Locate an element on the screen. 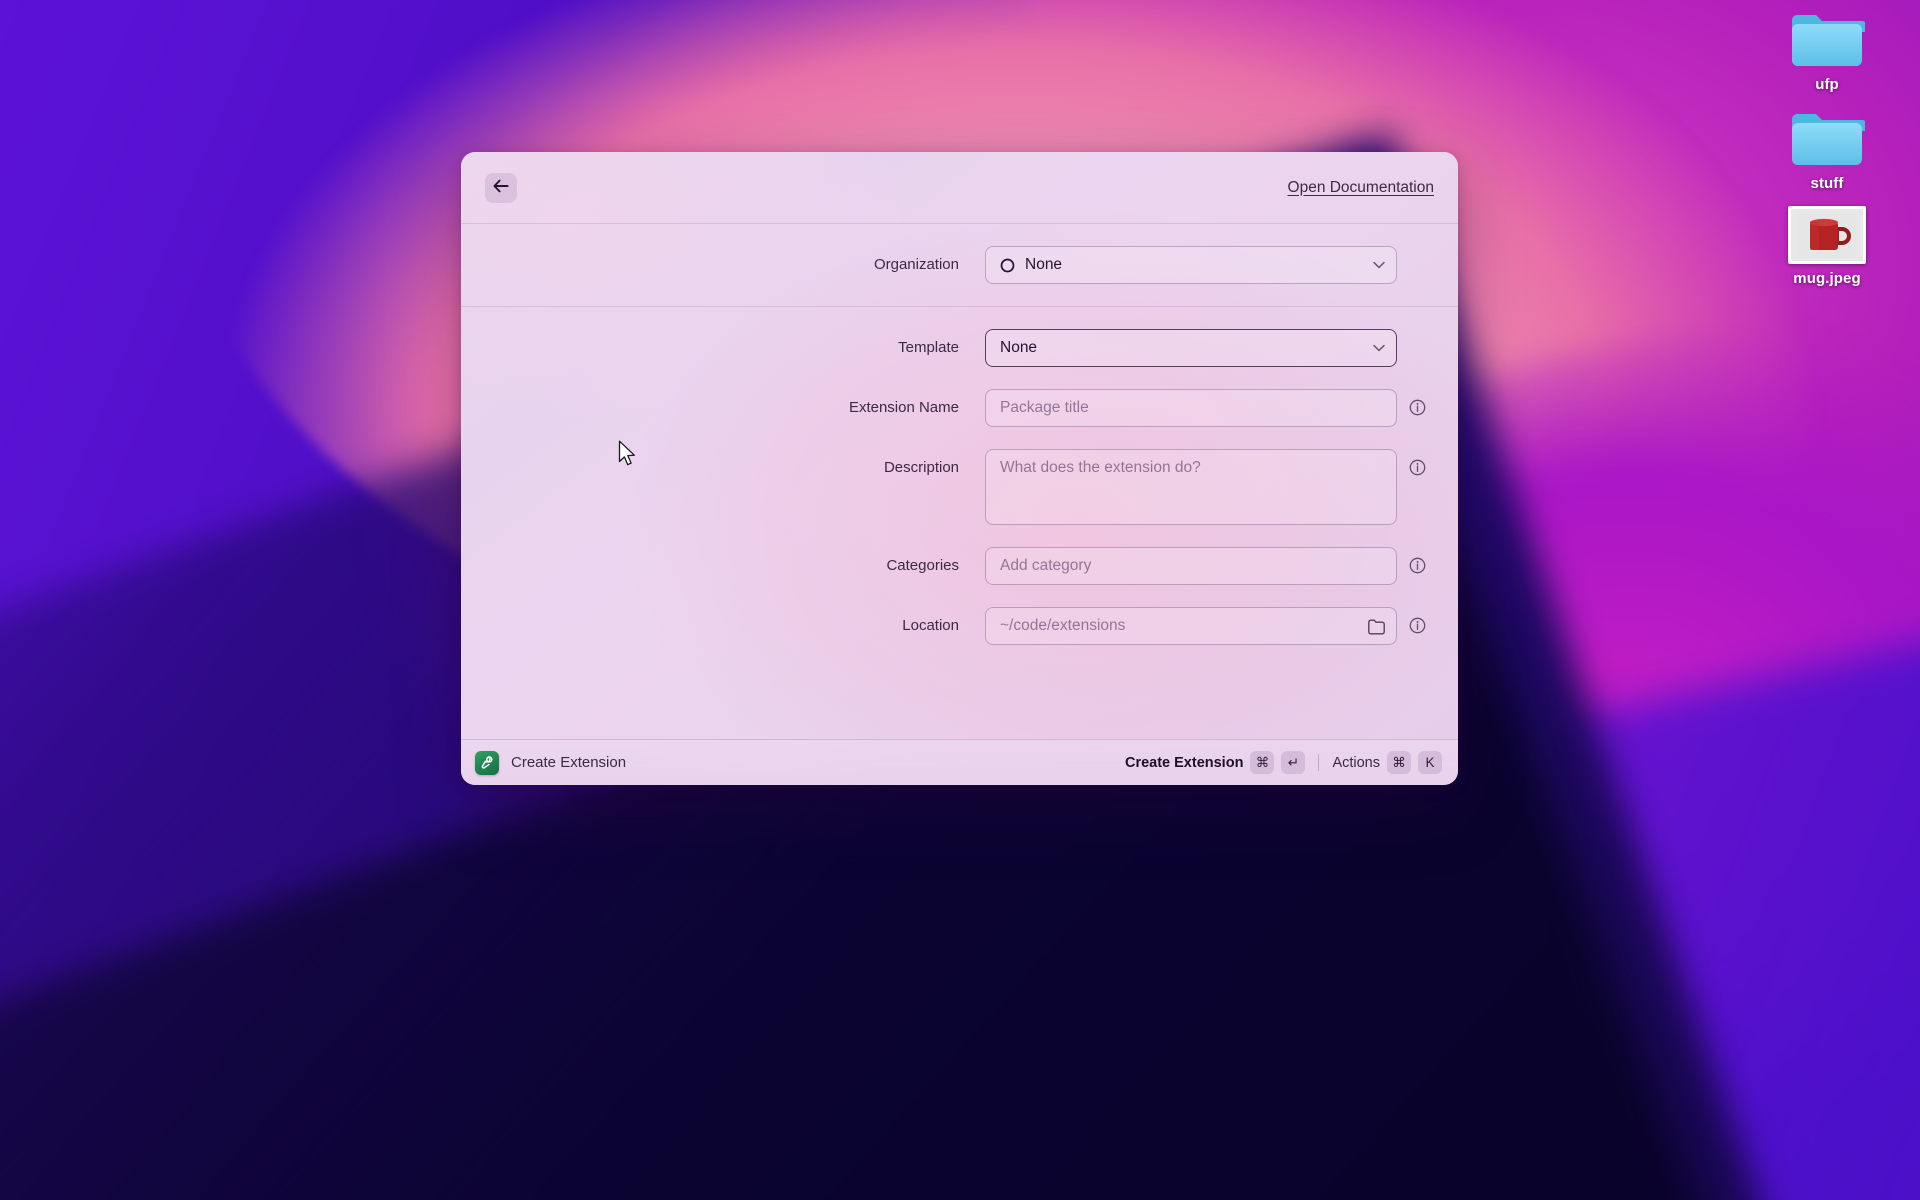 This screenshot has height=1200, width=1920. back-button is located at coordinates (501, 187).